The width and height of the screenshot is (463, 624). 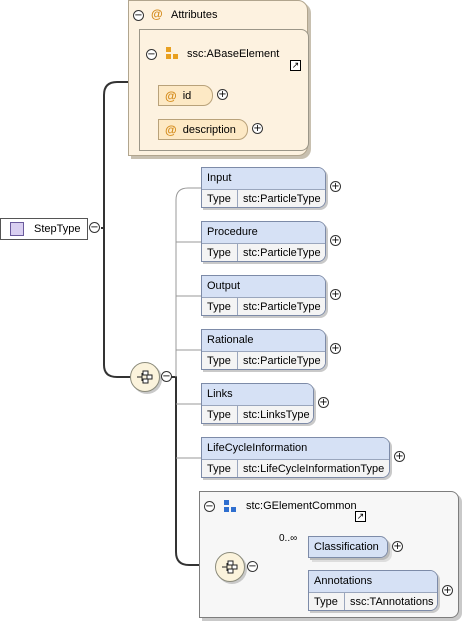 What do you see at coordinates (335, 186) in the screenshot?
I see `element-input-expand-icon: +` at bounding box center [335, 186].